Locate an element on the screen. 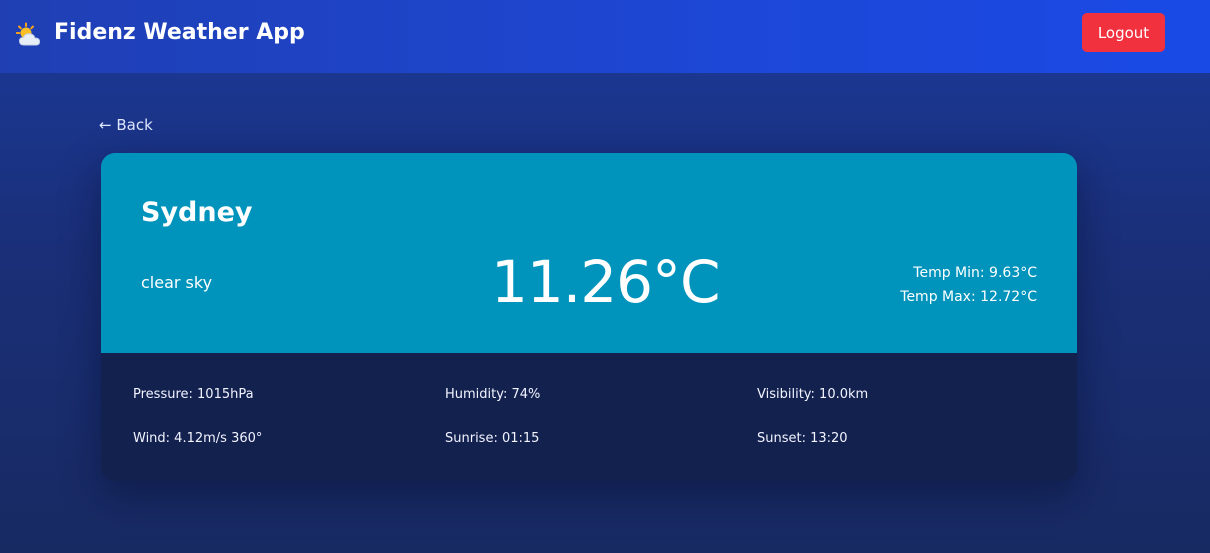 The width and height of the screenshot is (1210, 553). temp-max: Temp Max: 12.72°C is located at coordinates (968, 297).